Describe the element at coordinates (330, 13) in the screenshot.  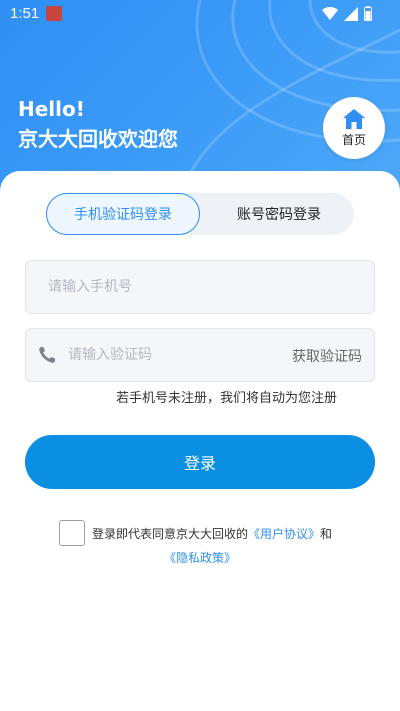
I see `wifi-icon` at that location.